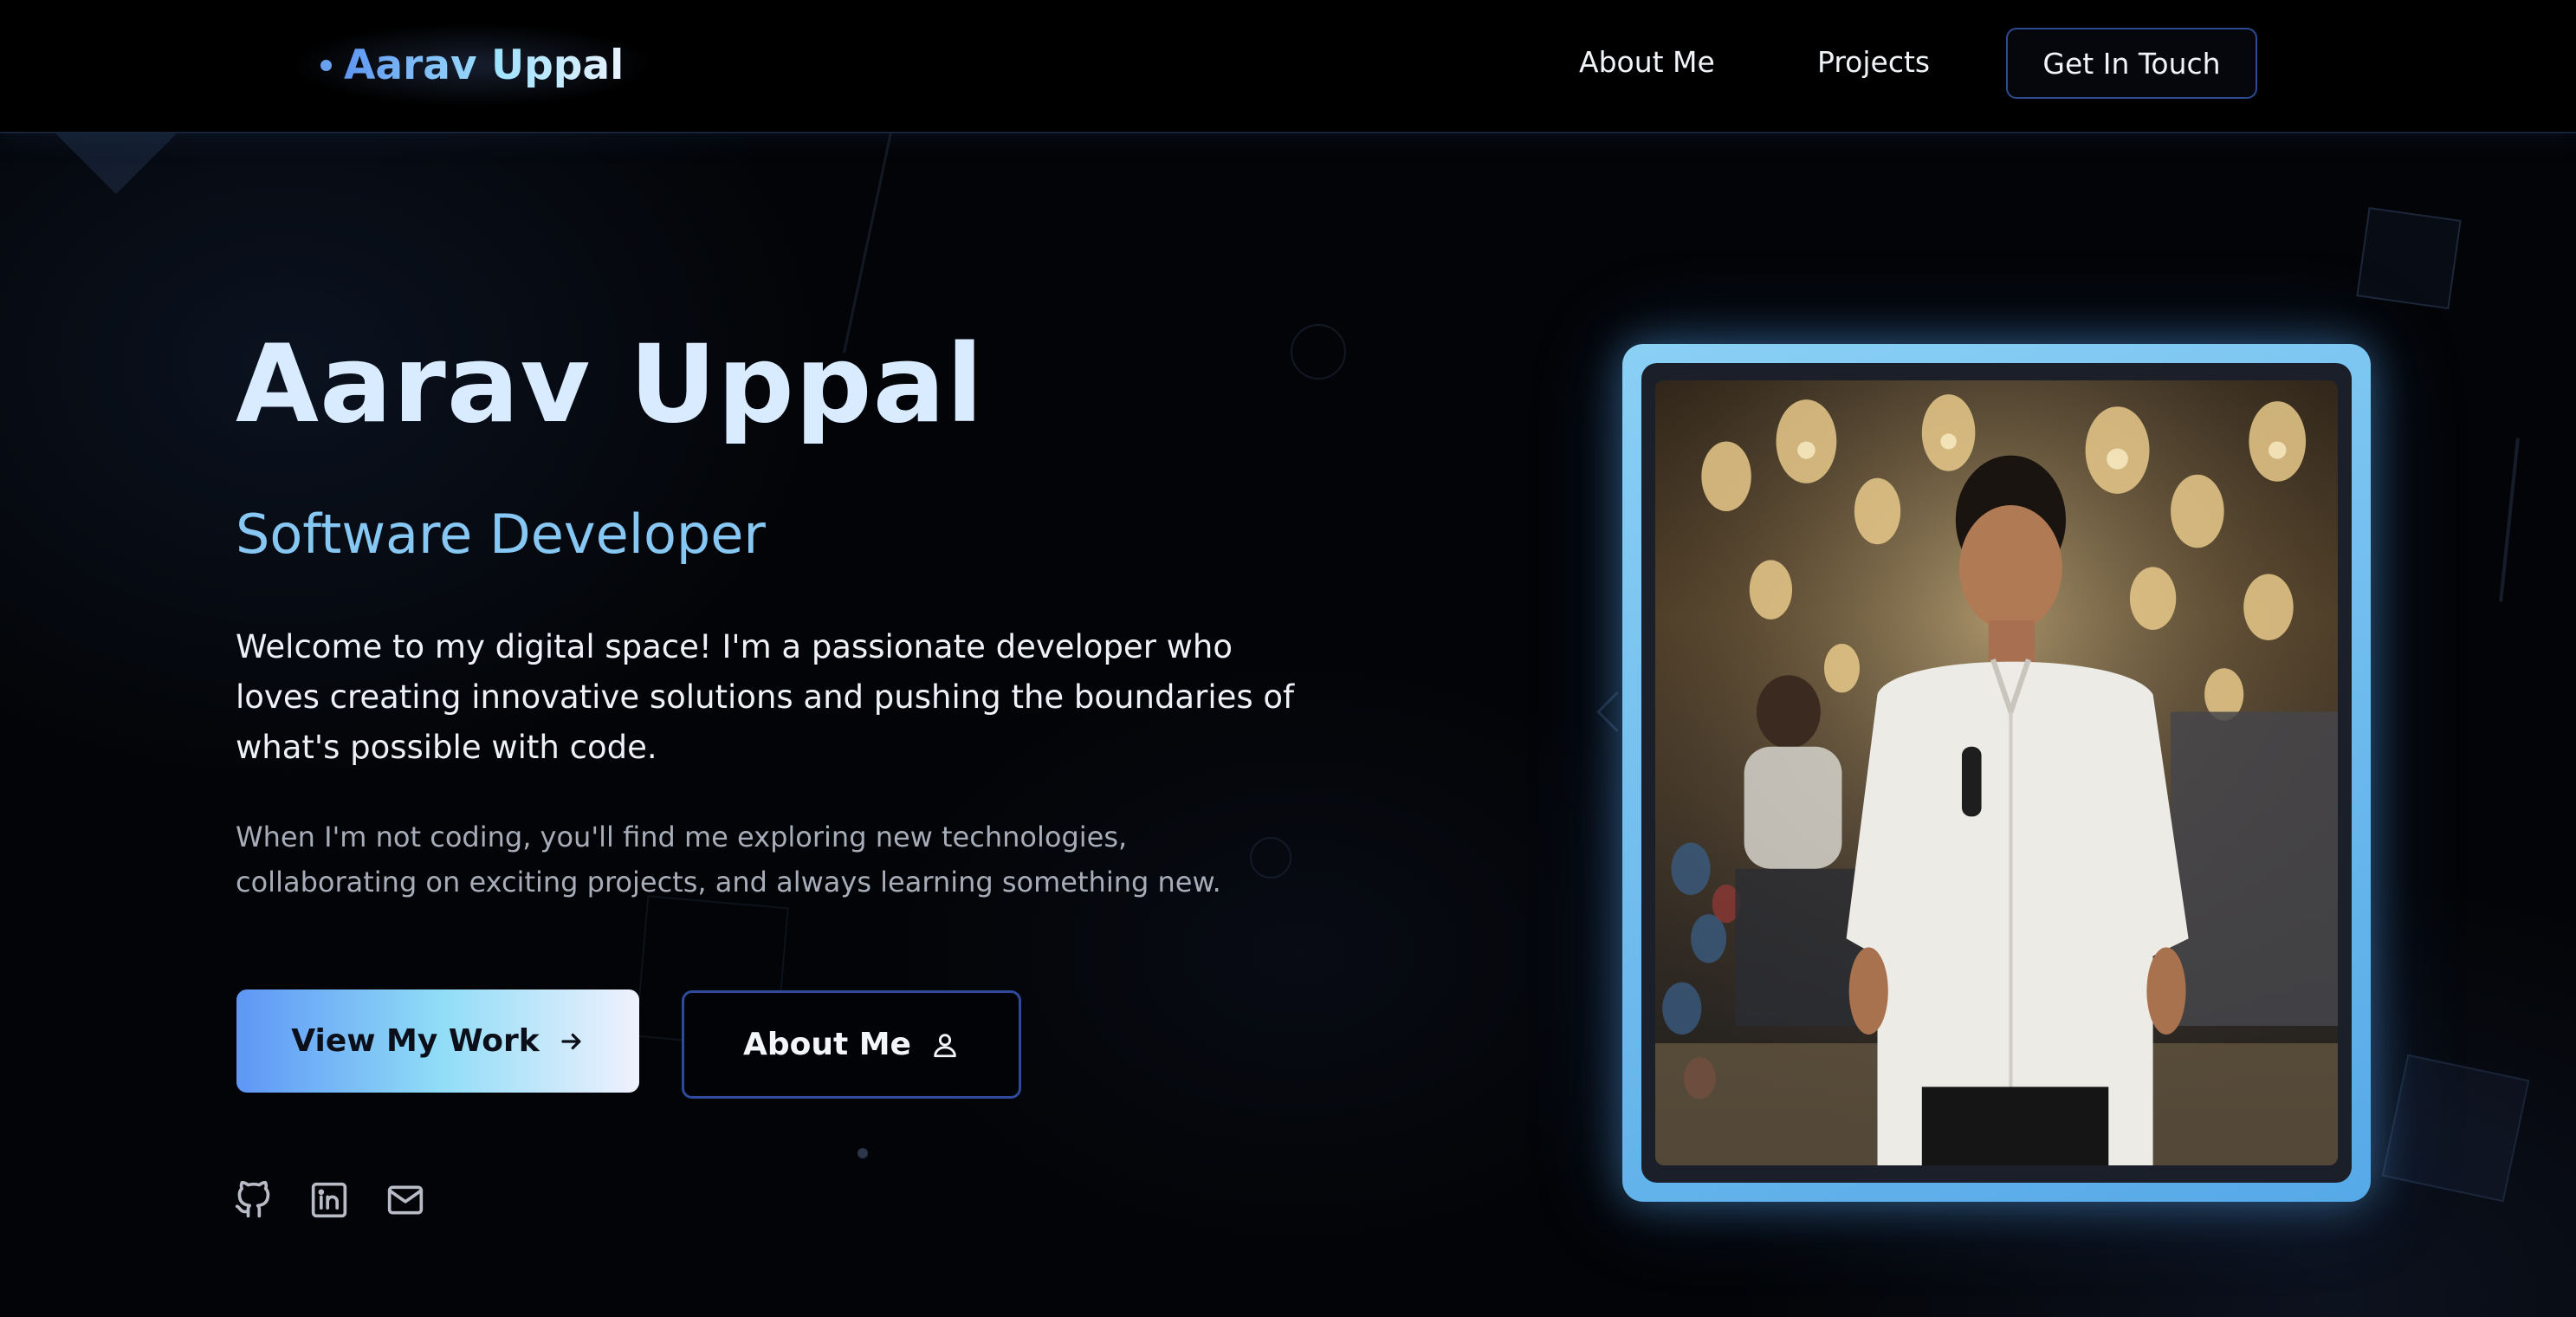 The image size is (2576, 1317). I want to click on email-link, so click(405, 1200).